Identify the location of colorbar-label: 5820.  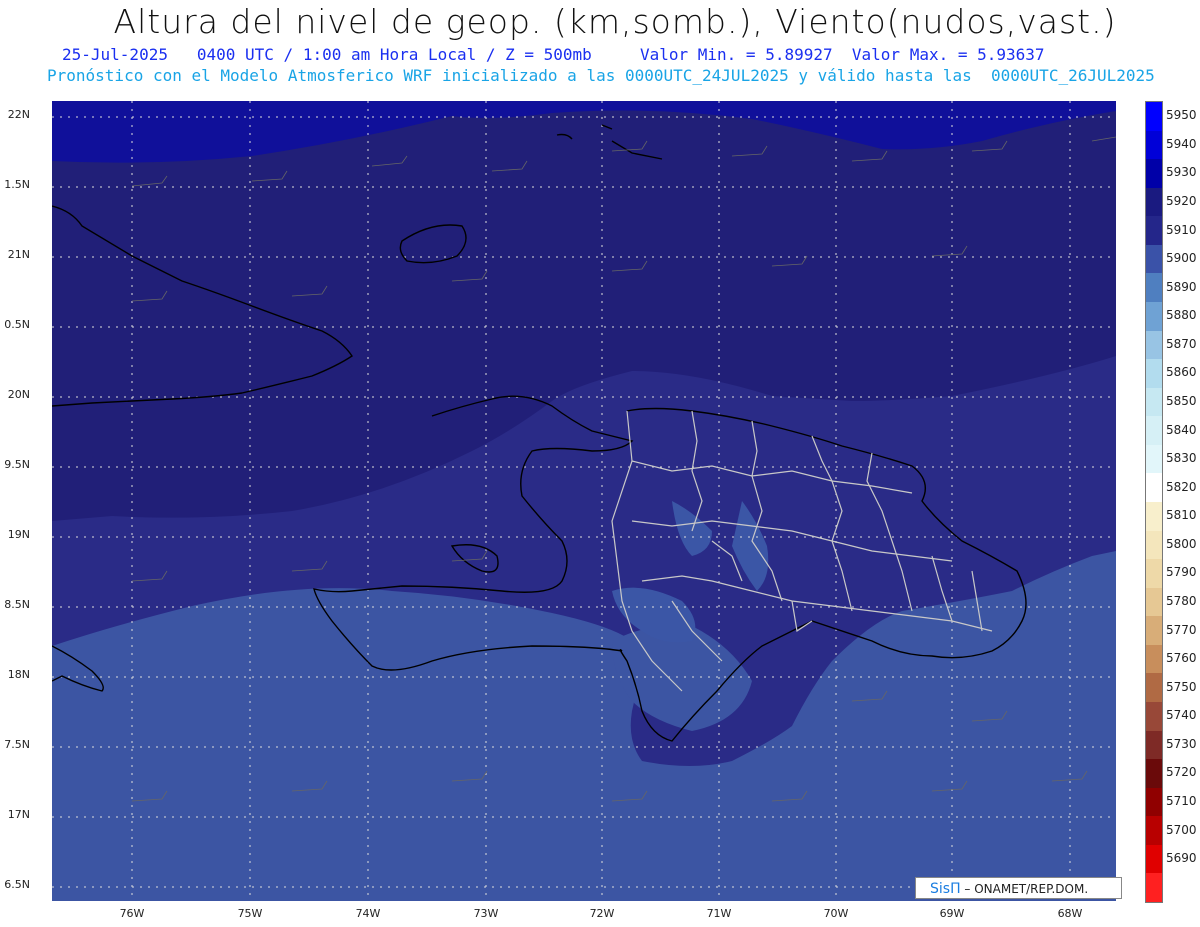
(1181, 486).